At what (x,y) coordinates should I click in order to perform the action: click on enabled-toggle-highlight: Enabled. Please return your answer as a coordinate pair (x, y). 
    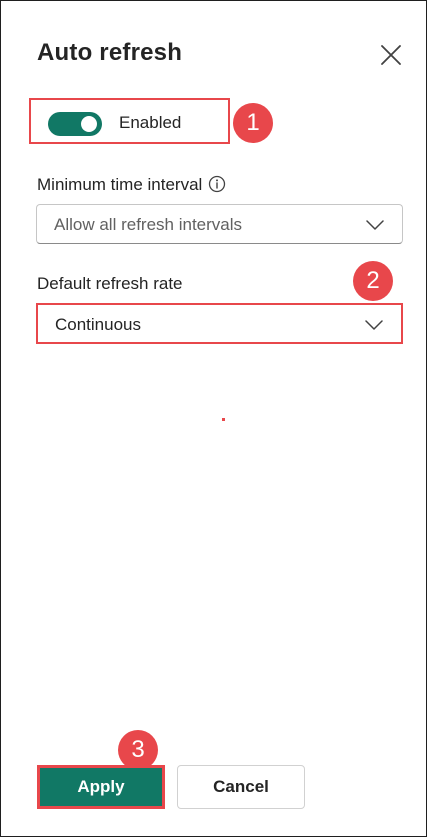
    Looking at the image, I should click on (129, 121).